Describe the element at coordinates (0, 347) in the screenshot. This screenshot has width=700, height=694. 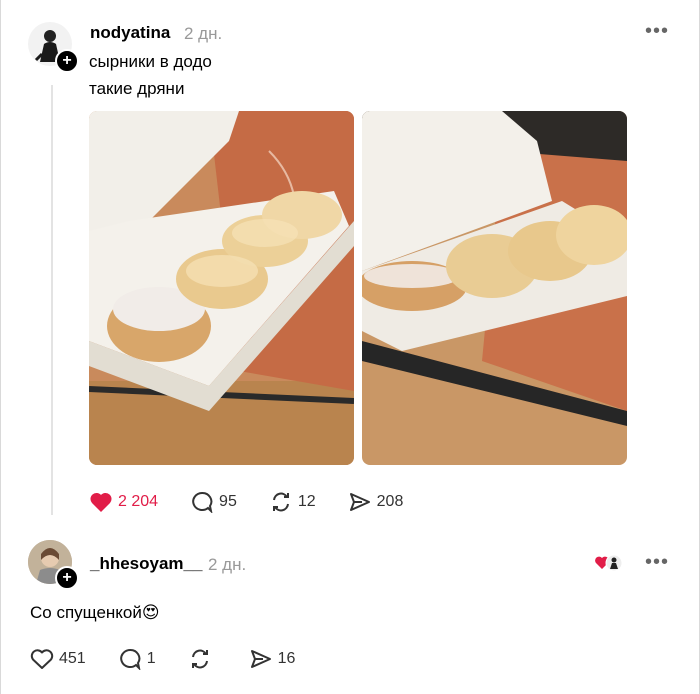
I see `left-border` at that location.